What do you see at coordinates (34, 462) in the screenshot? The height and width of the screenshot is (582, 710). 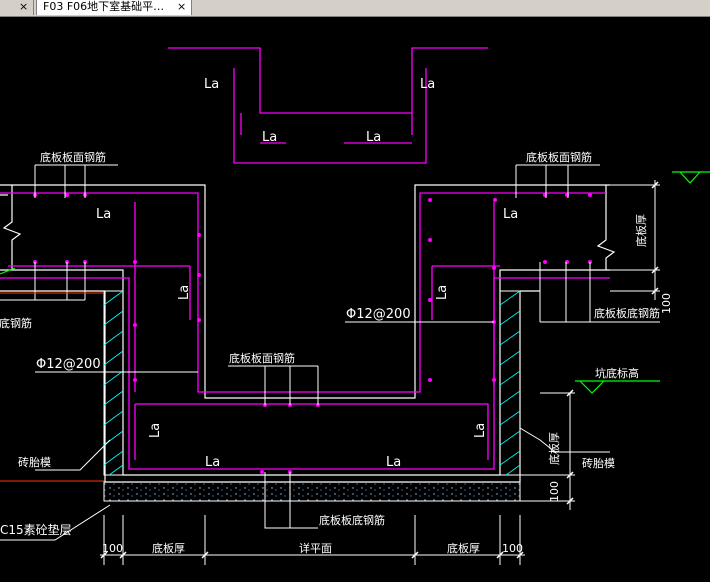 I see `label-brick-mould-left: 砖胎模` at bounding box center [34, 462].